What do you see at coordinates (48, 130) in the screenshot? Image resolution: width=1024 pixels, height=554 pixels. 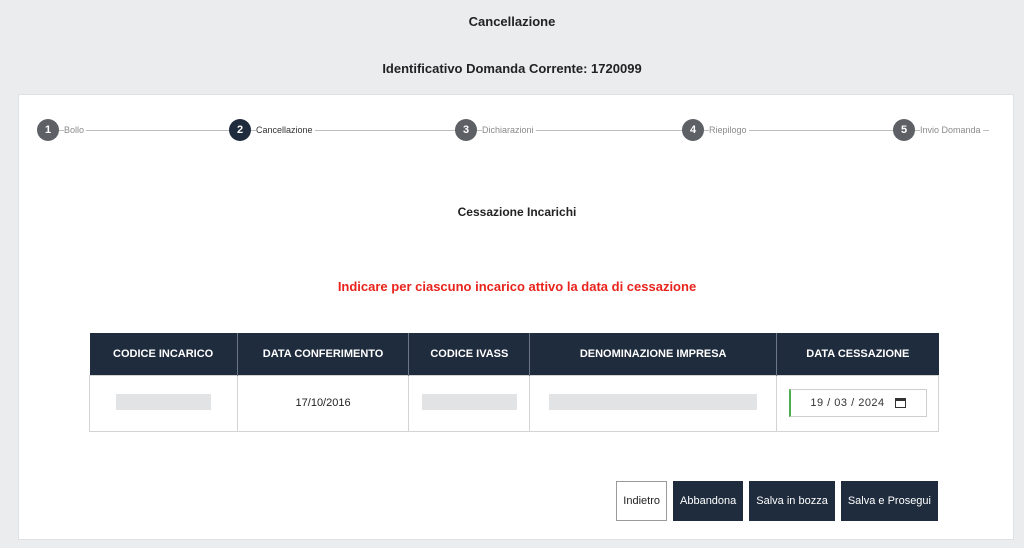 I see `step-number: 1` at bounding box center [48, 130].